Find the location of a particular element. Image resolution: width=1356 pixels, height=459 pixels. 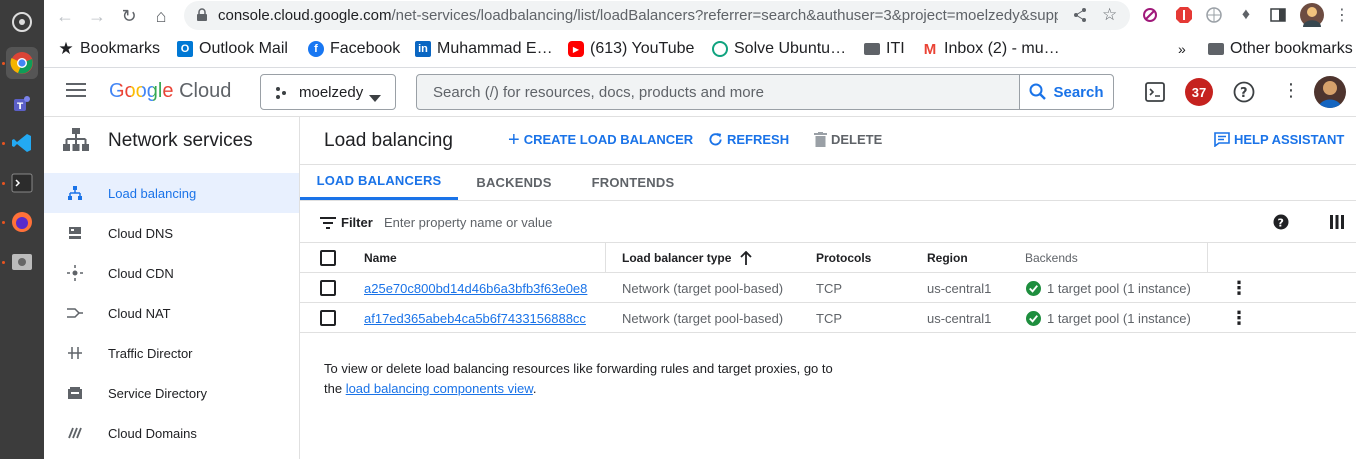

help-assistant-label: HELP ASSISTANT is located at coordinates (1289, 139).